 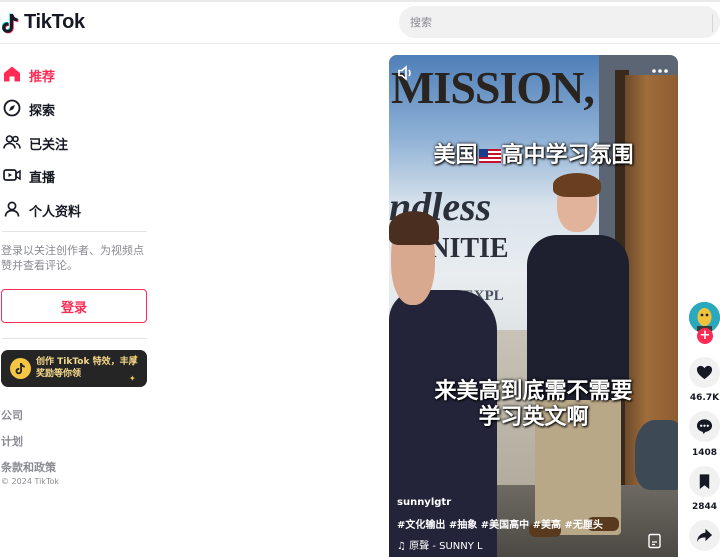 I want to click on like-button, so click(x=704, y=372).